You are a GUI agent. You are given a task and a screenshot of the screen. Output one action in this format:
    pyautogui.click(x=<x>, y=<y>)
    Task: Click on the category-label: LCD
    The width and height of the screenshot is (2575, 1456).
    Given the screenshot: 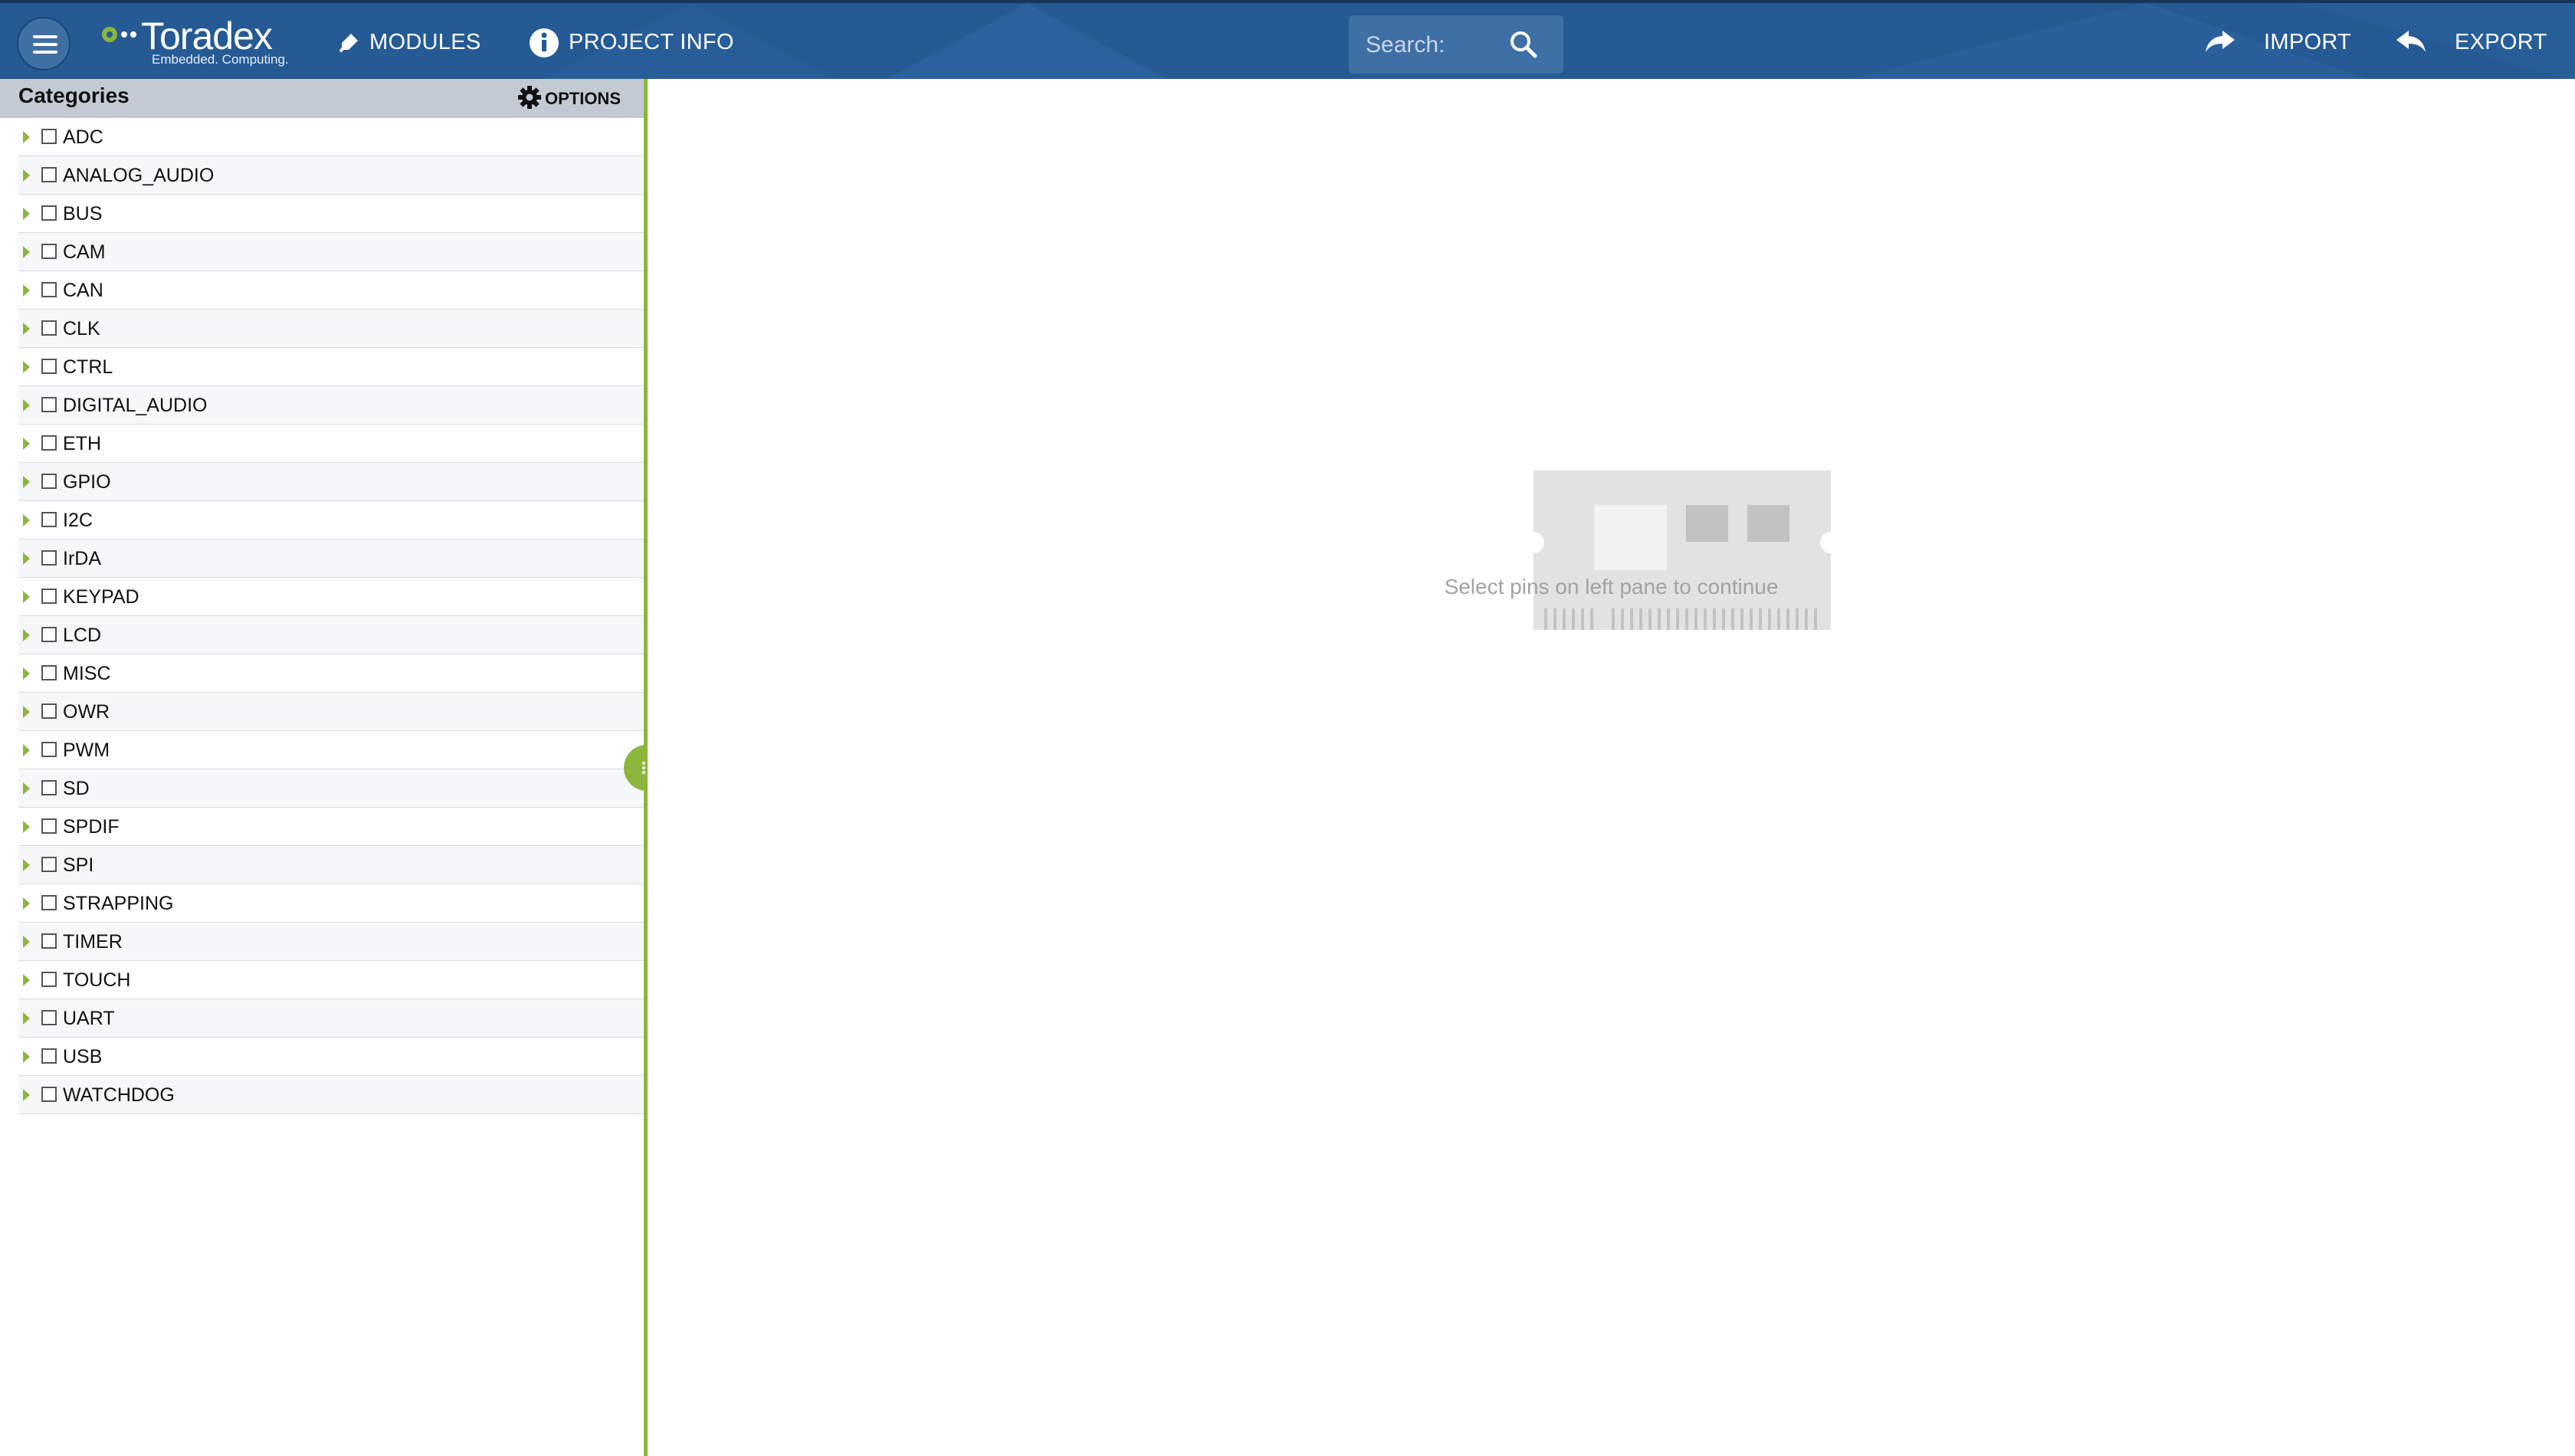 What is the action you would take?
    pyautogui.click(x=83, y=635)
    